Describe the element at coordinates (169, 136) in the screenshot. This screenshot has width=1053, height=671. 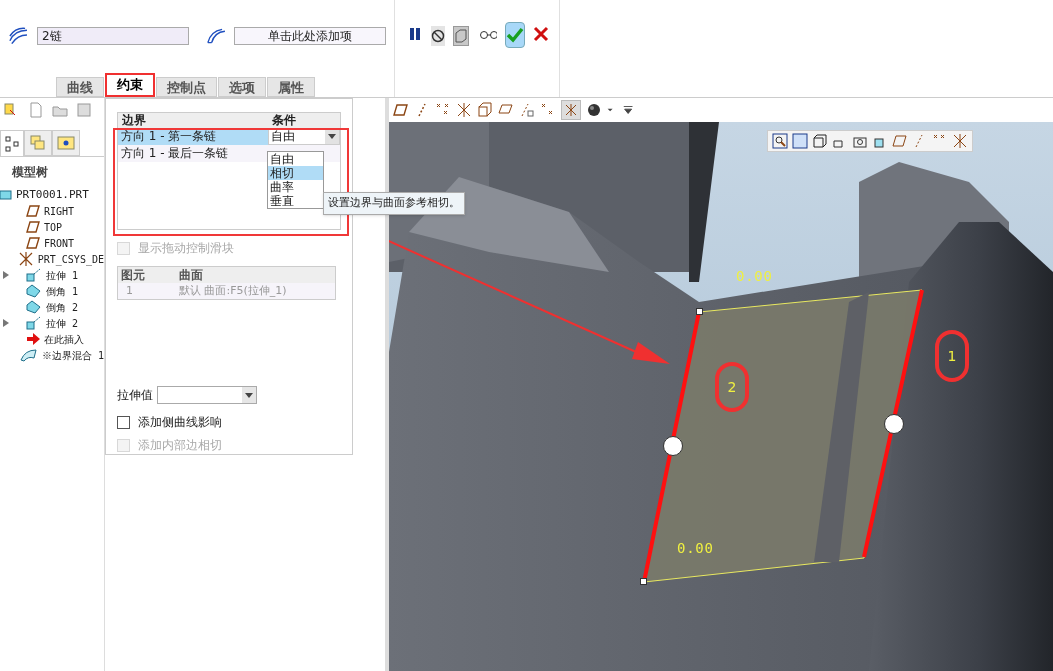
I see `table-cell-text: 方向 1 - 第一条链` at that location.